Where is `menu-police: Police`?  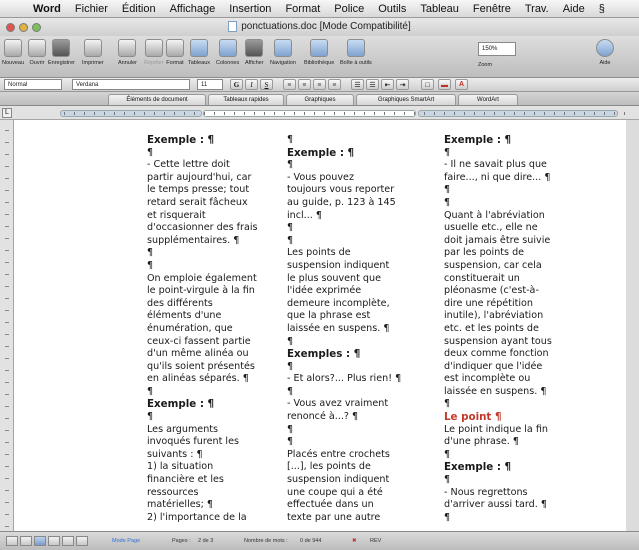 menu-police: Police is located at coordinates (349, 9).